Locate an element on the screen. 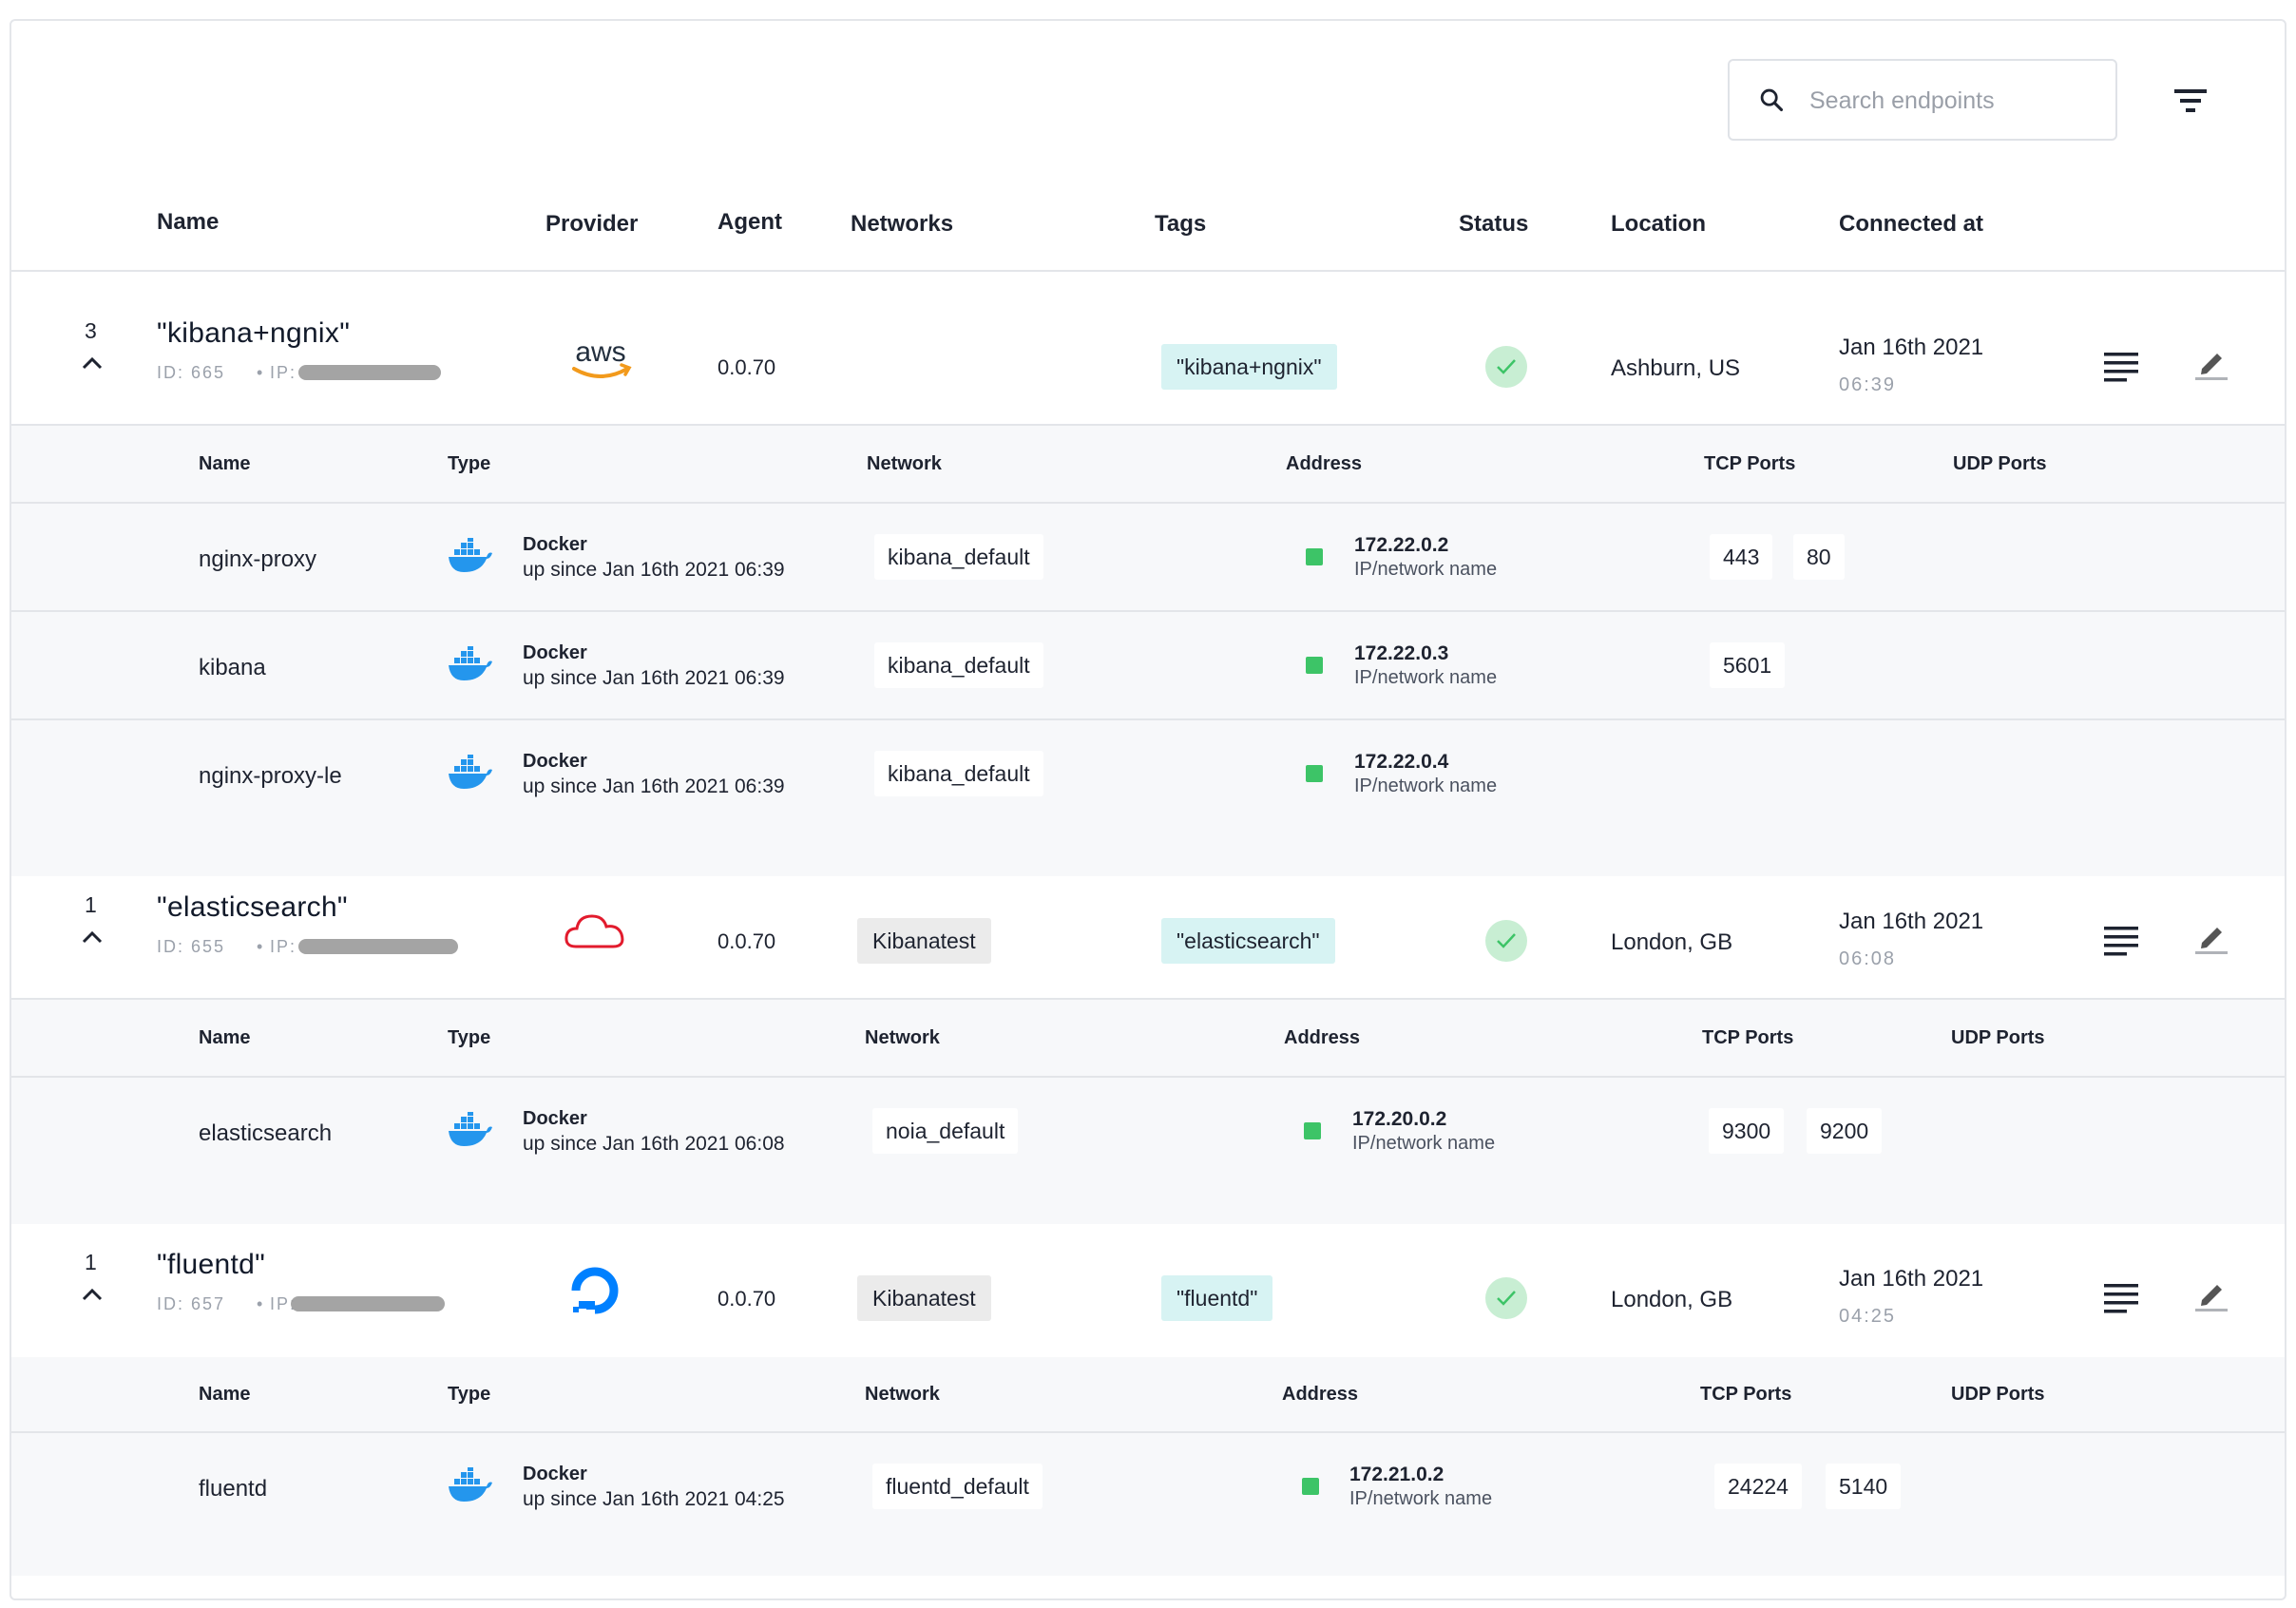  svg-text: aws is located at coordinates (600, 352).